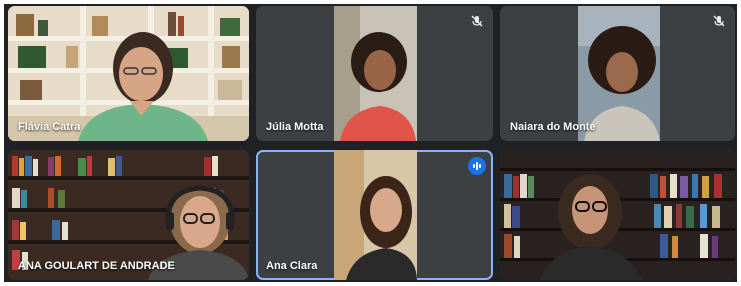  Describe the element at coordinates (477, 166) in the screenshot. I see `audio-level-icon` at that location.